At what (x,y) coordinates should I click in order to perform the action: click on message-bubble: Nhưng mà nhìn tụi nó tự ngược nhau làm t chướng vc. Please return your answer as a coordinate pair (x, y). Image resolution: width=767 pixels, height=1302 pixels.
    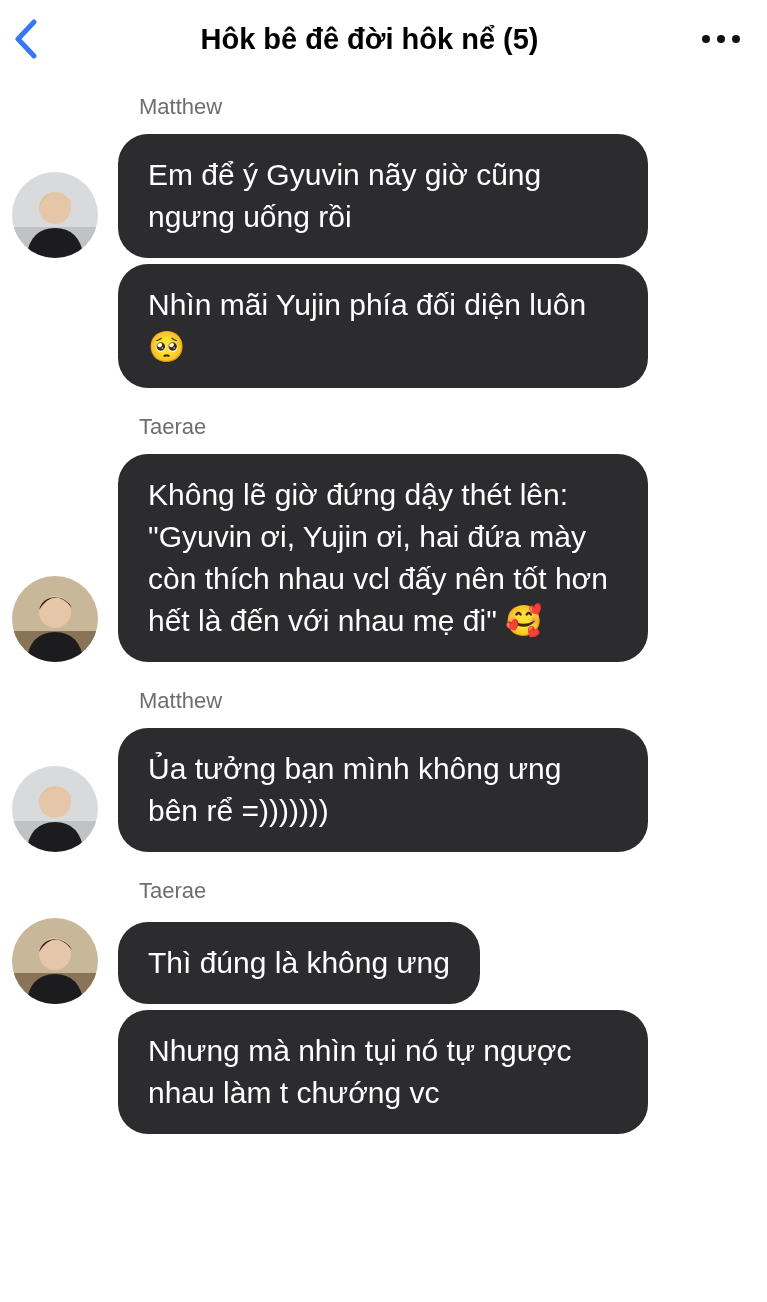
    Looking at the image, I should click on (383, 1072).